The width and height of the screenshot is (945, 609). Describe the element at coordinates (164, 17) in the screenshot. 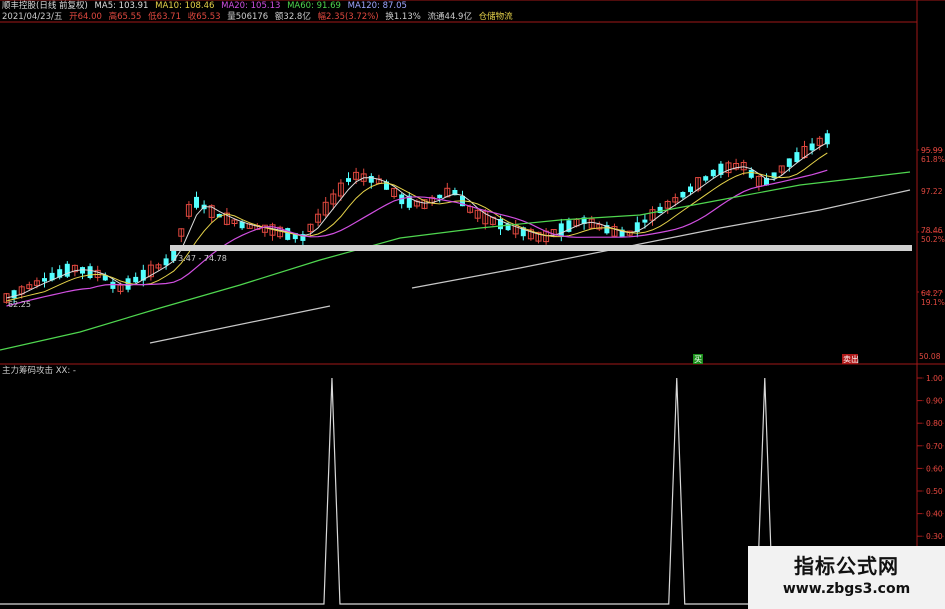

I see `low-label: 低63.71` at that location.